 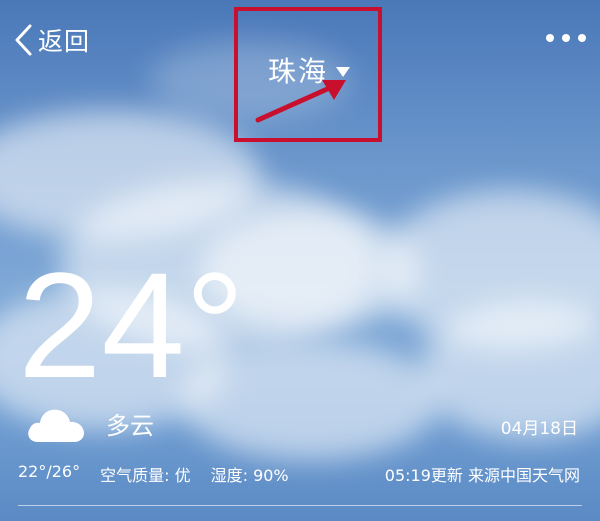 What do you see at coordinates (482, 475) in the screenshot?
I see `update-source: 05:19更新 来源中国天气网` at bounding box center [482, 475].